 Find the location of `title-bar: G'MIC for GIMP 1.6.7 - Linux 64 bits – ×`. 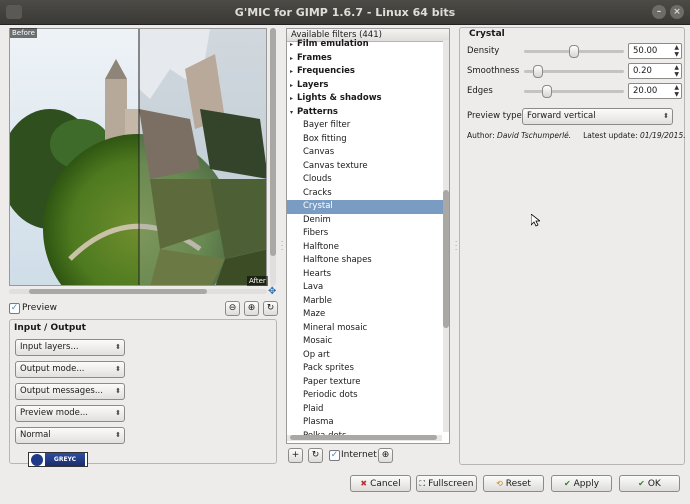

title-bar: G'MIC for GIMP 1.6.7 - Linux 64 bits – × is located at coordinates (345, 12).